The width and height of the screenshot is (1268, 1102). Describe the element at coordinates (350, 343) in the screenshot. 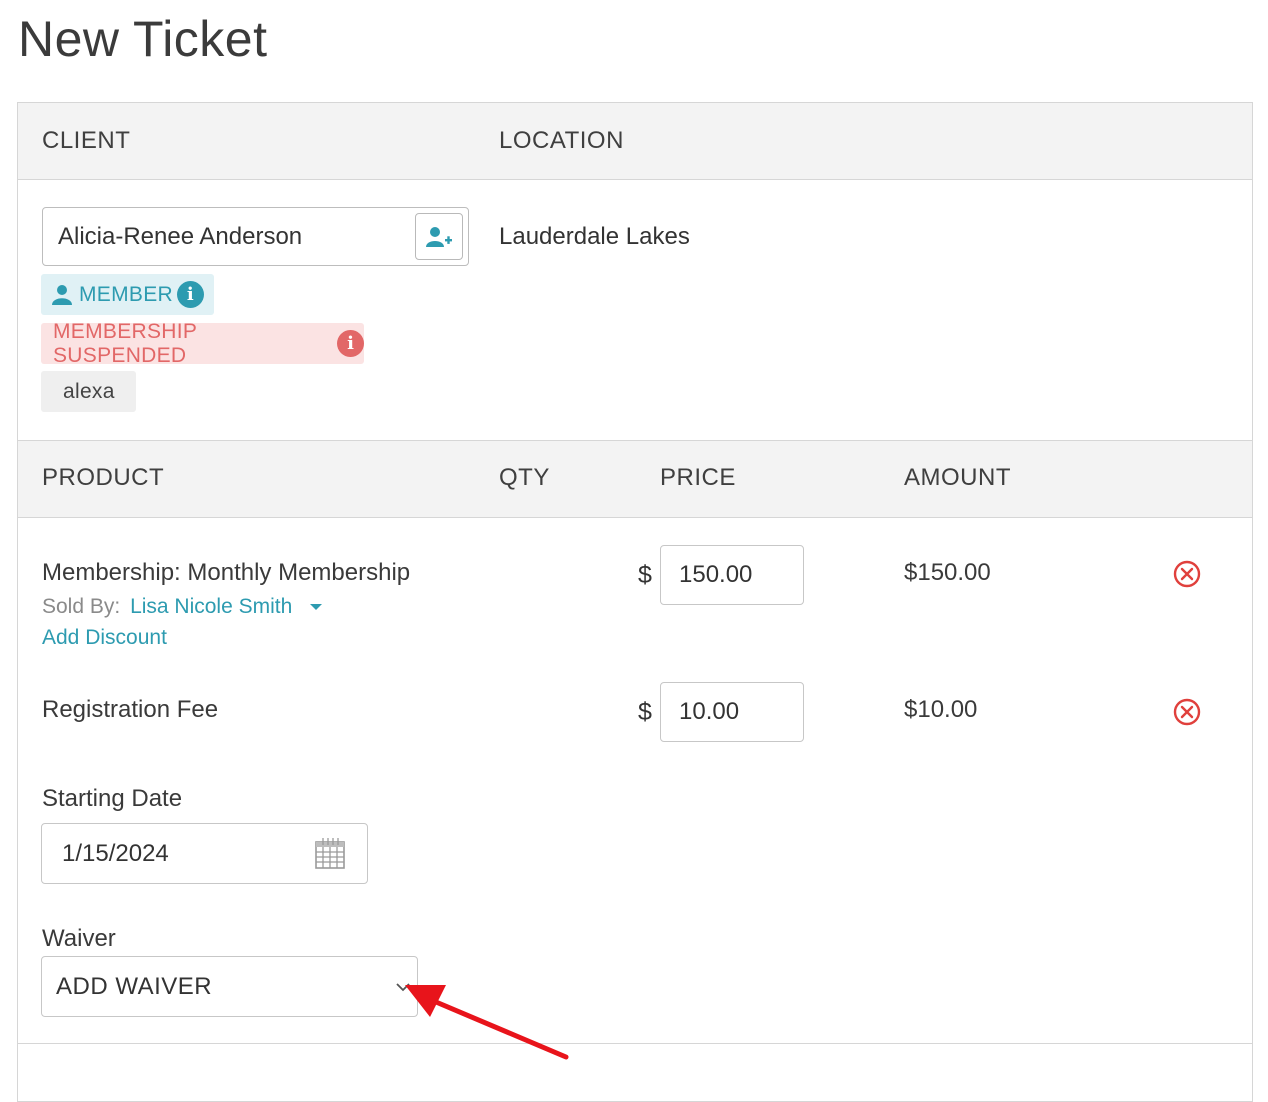

I see `suspended-info-icon: i` at that location.